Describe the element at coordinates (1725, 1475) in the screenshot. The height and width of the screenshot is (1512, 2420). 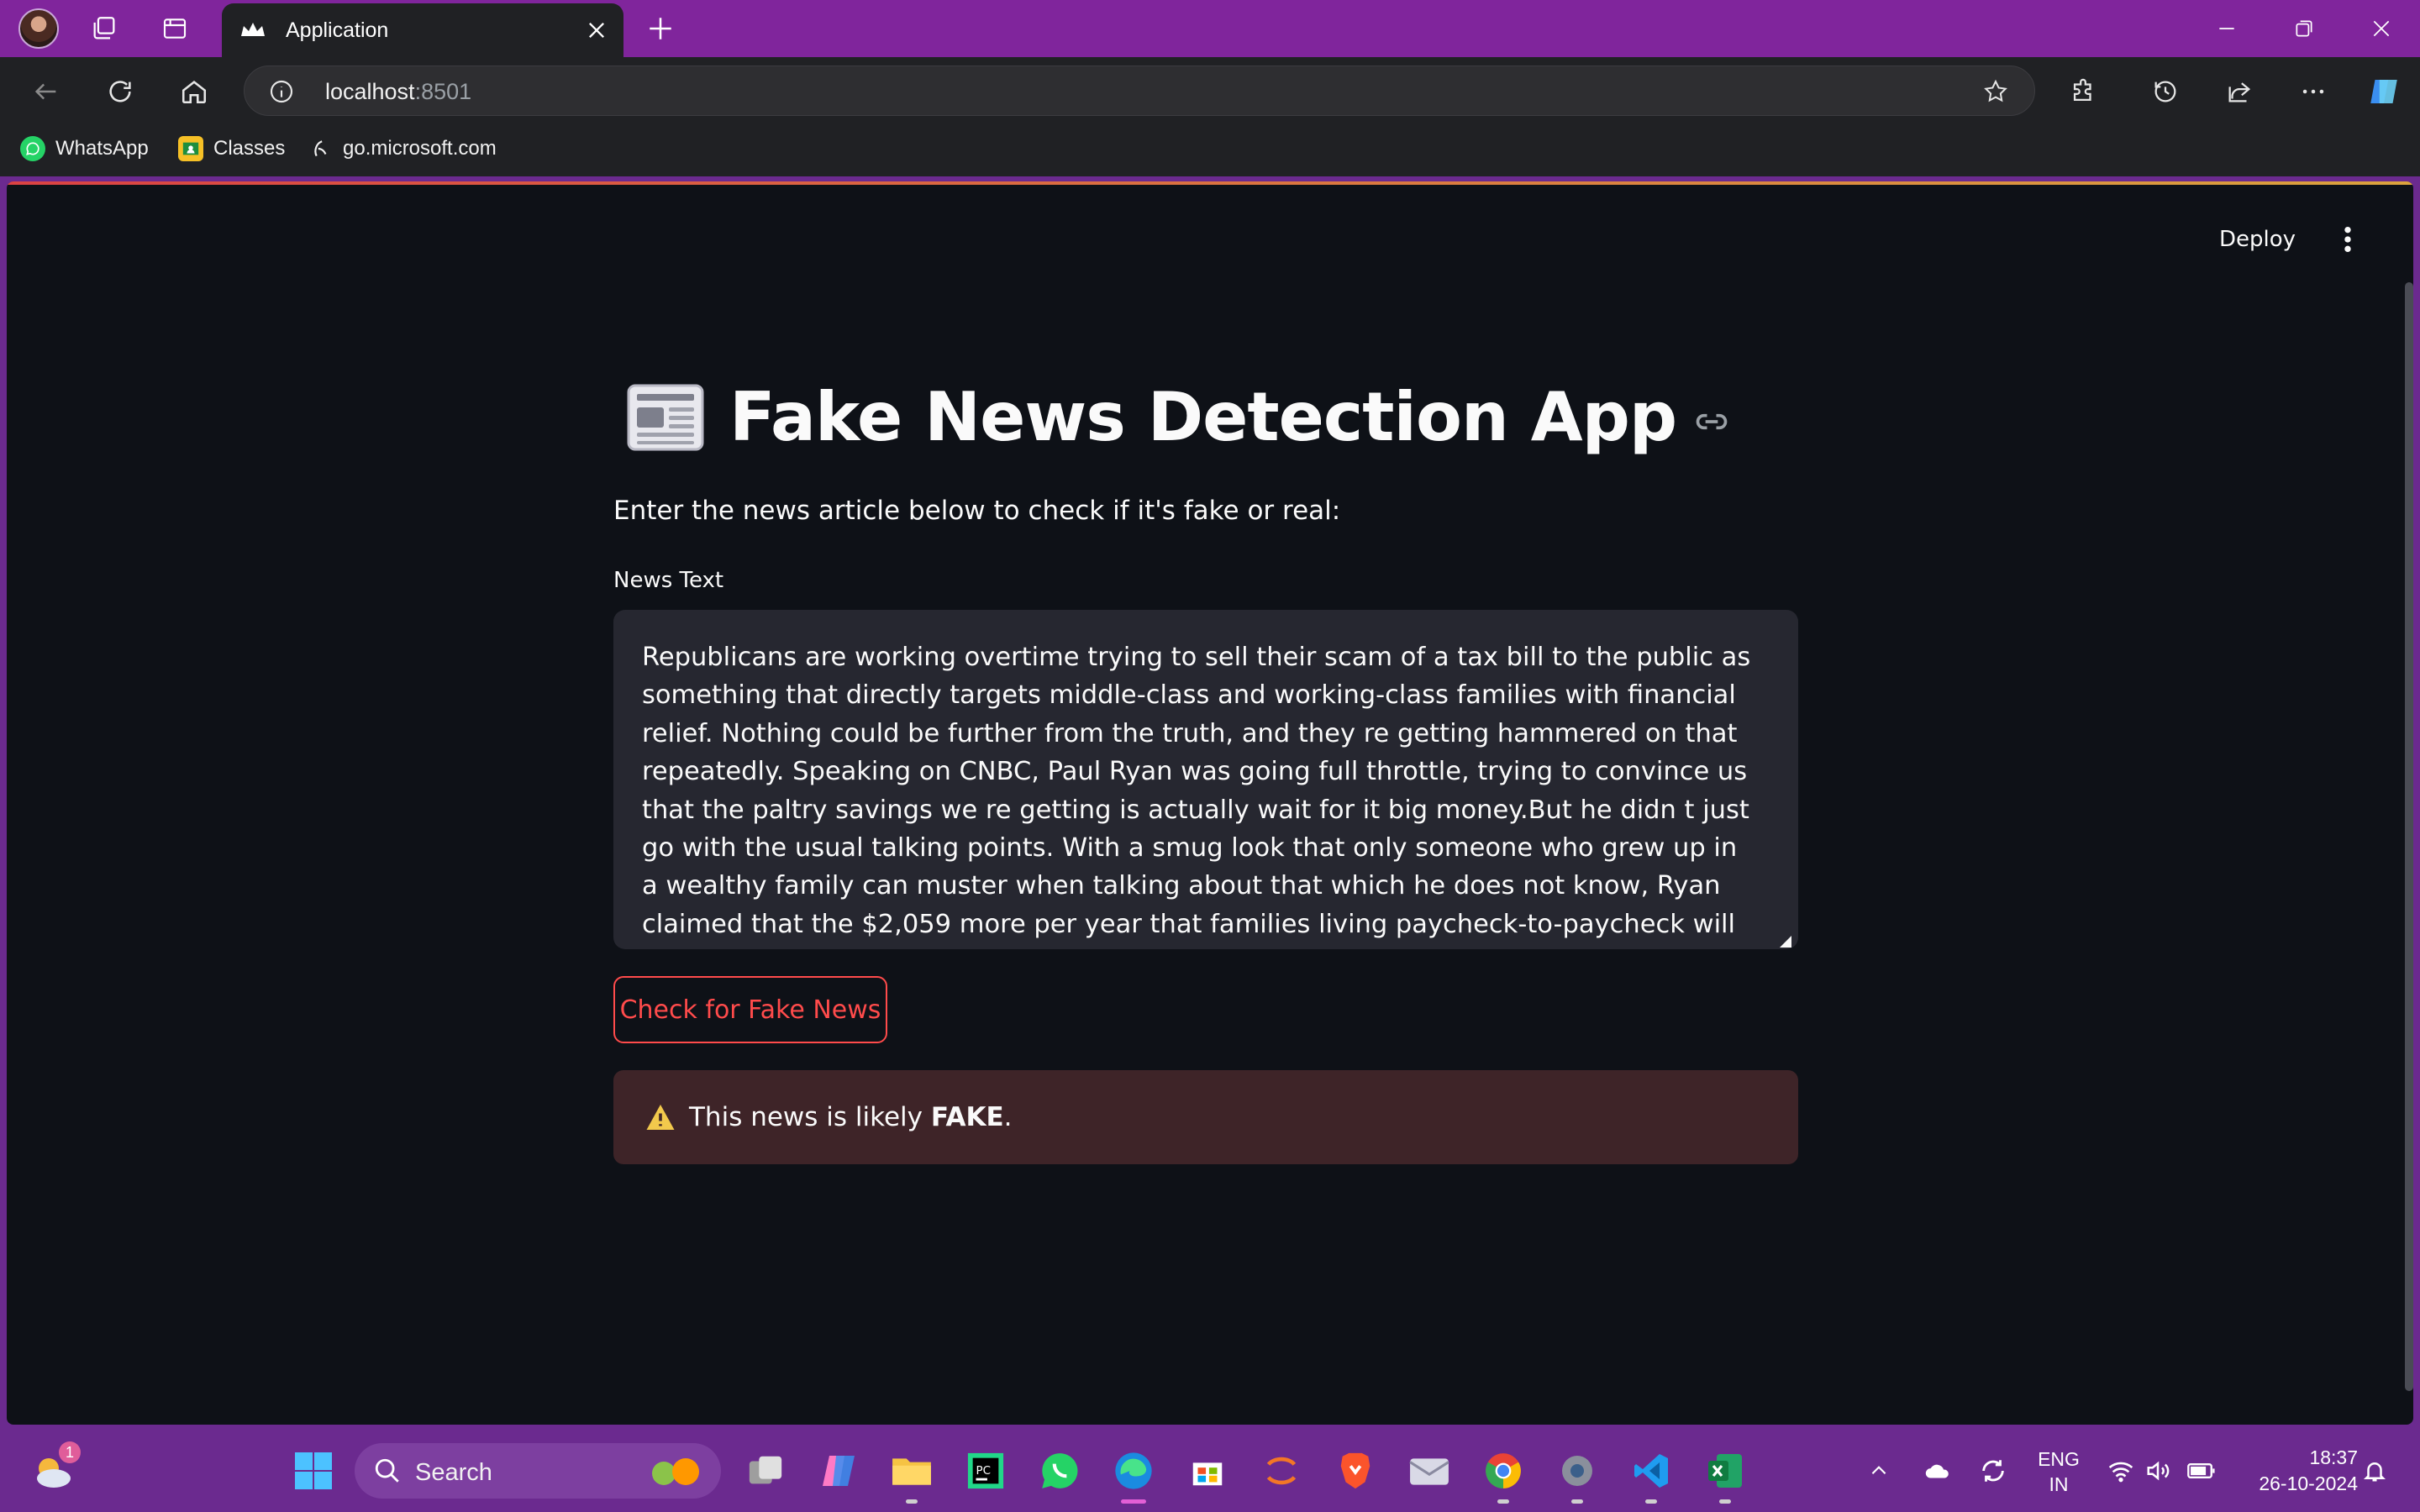
I see `excel-icon` at that location.